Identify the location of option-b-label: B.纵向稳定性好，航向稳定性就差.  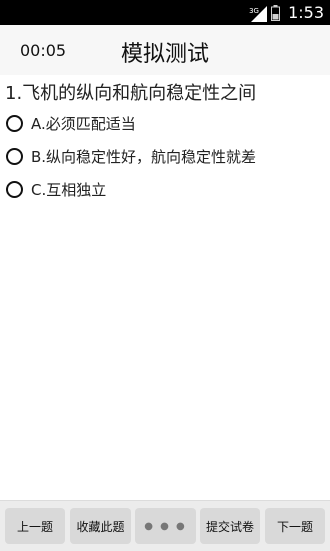
(144, 157).